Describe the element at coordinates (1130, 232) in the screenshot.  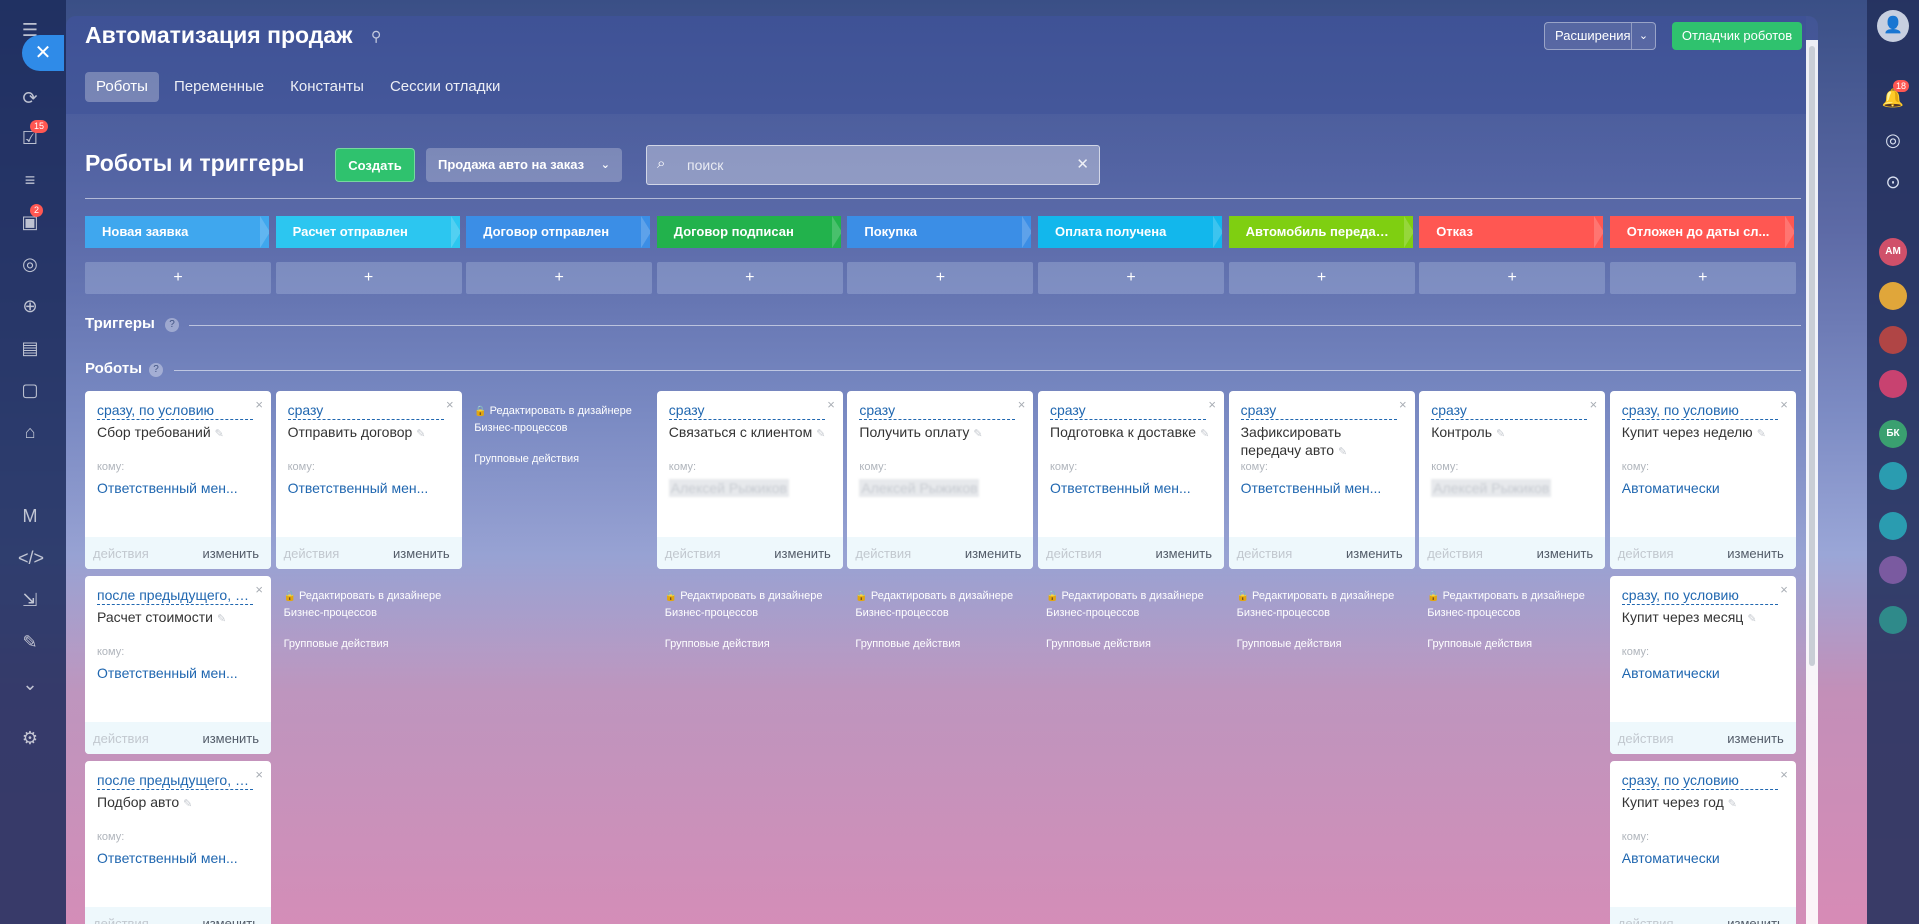
I see `stage-header: Оплата получена` at that location.